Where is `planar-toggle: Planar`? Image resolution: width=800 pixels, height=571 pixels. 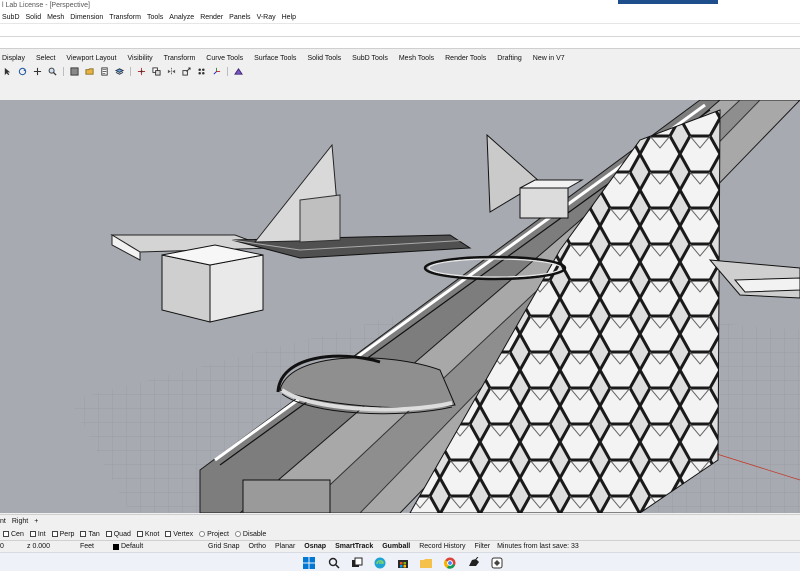 planar-toggle: Planar is located at coordinates (285, 546).